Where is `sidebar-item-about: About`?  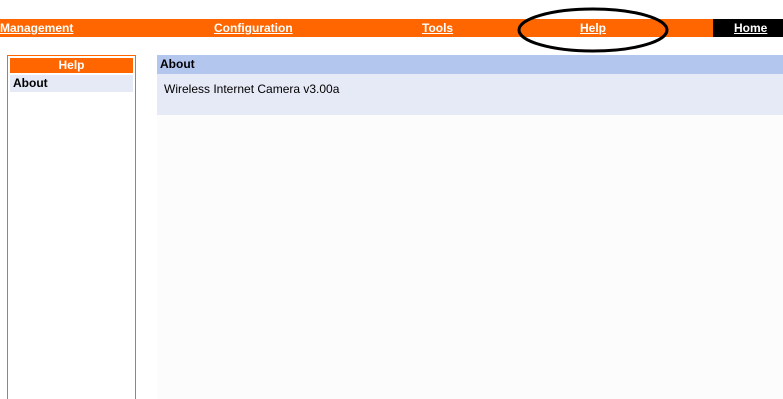
sidebar-item-about: About is located at coordinates (71, 83).